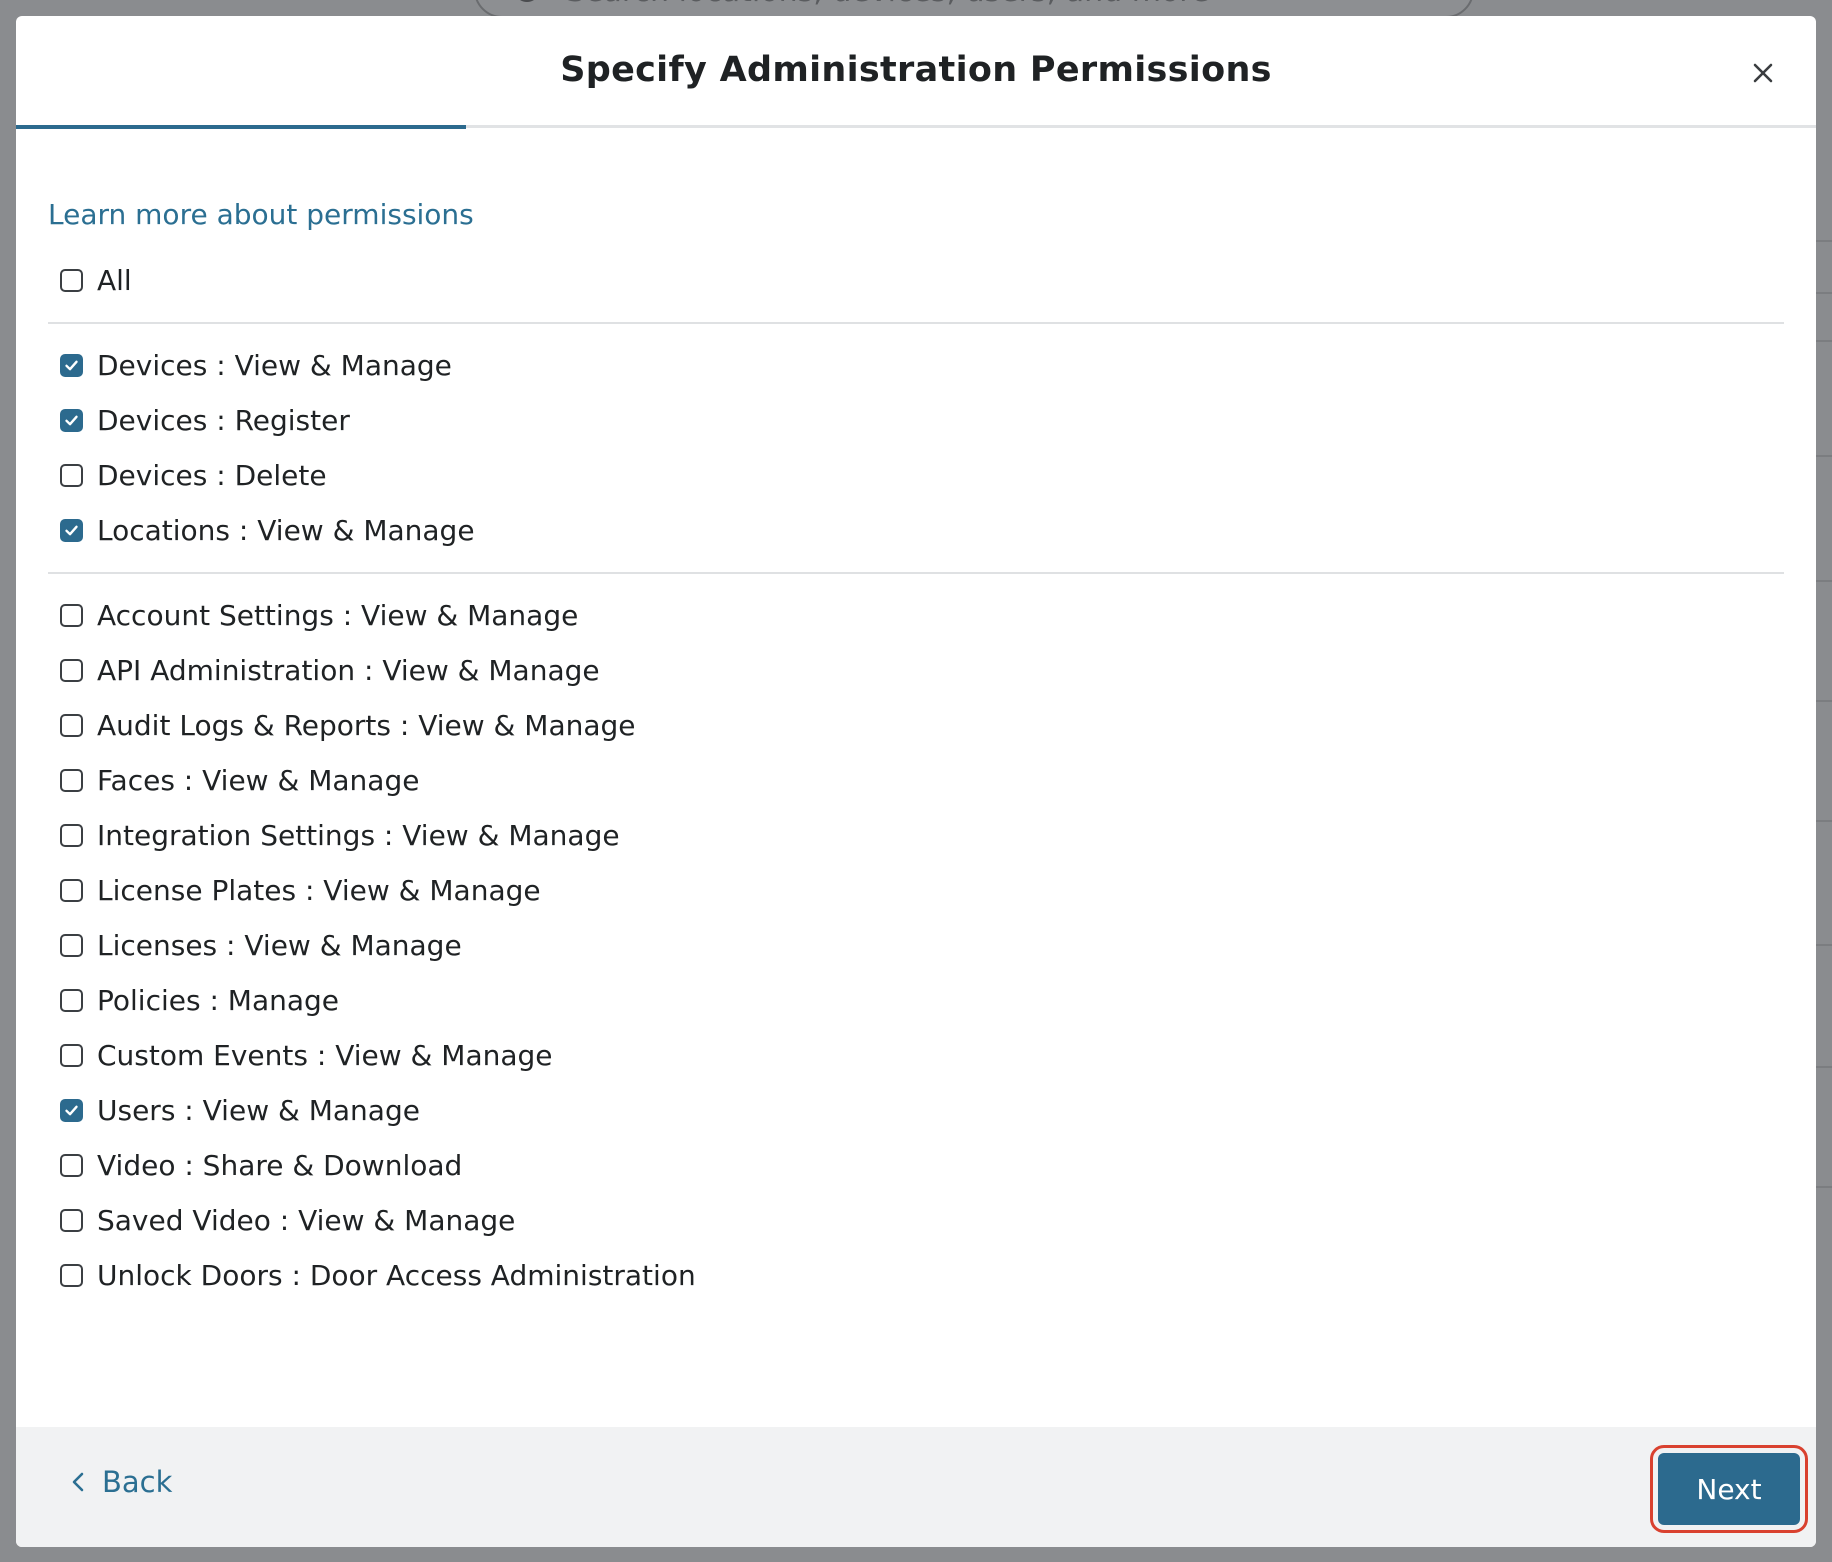 The width and height of the screenshot is (1832, 1562). Describe the element at coordinates (916, 420) in the screenshot. I see `permission-row: Devices : Register` at that location.